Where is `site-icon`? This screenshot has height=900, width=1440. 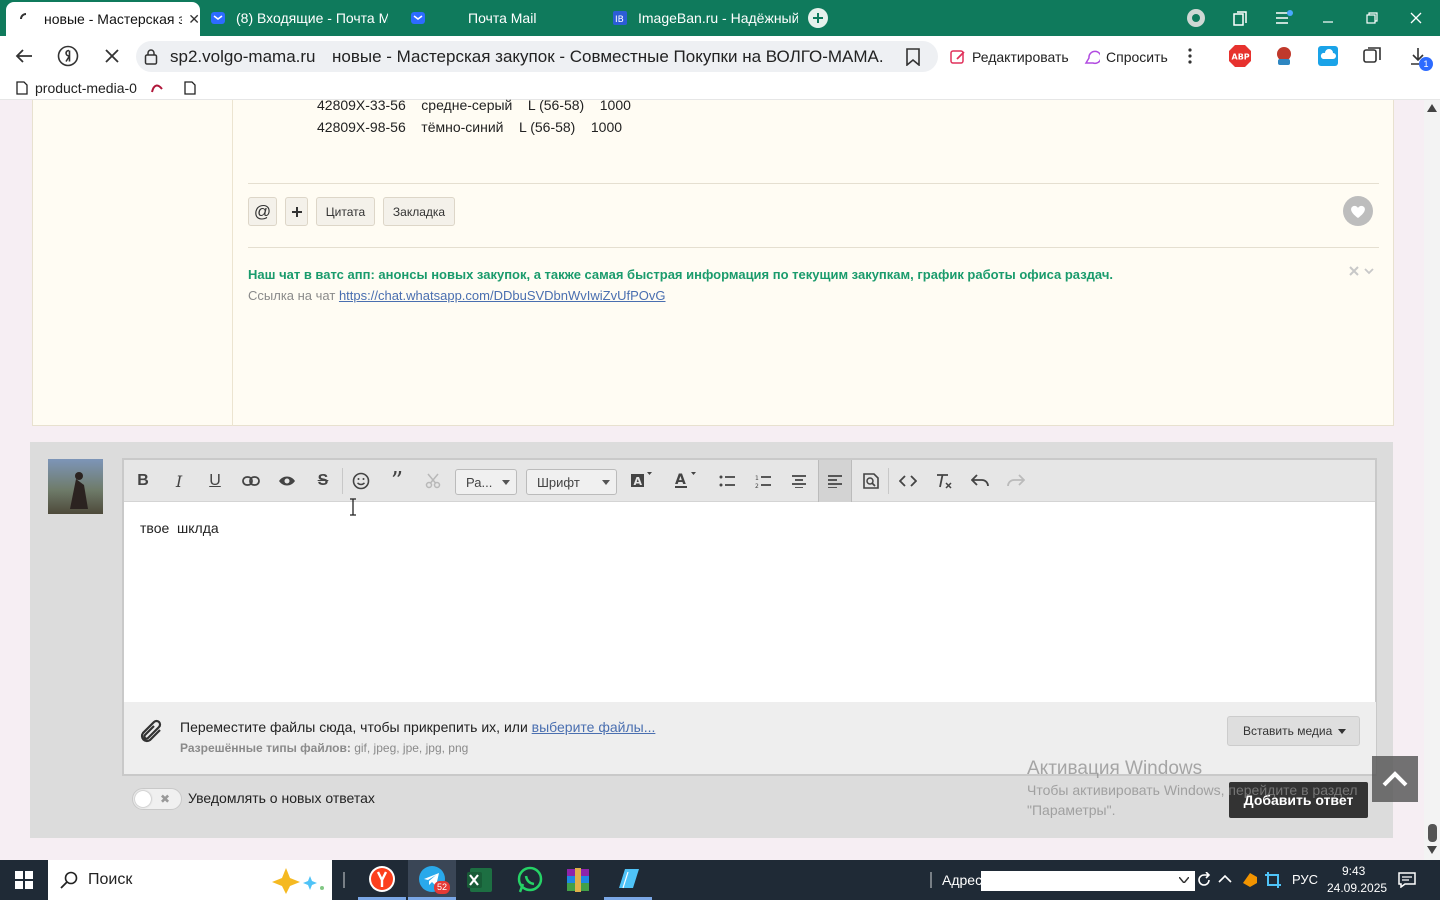 site-icon is located at coordinates (157, 88).